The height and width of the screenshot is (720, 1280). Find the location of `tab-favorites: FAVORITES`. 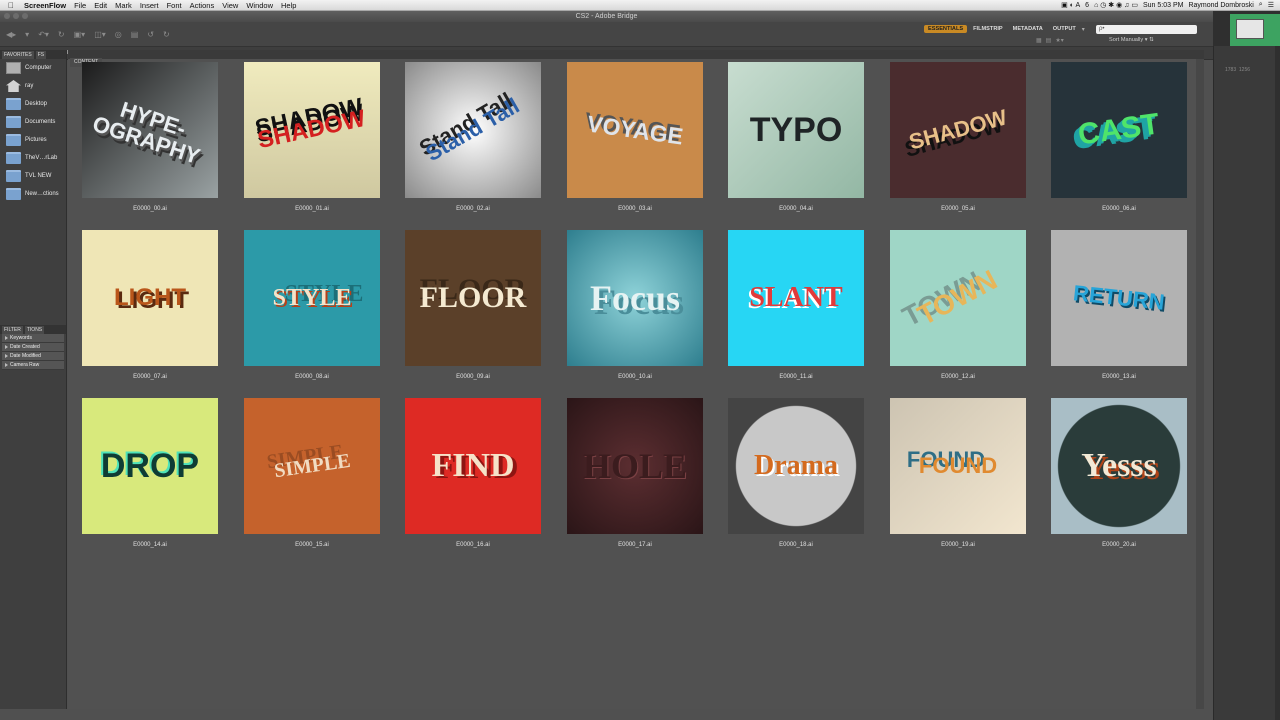

tab-favorites: FAVORITES is located at coordinates (18, 54).